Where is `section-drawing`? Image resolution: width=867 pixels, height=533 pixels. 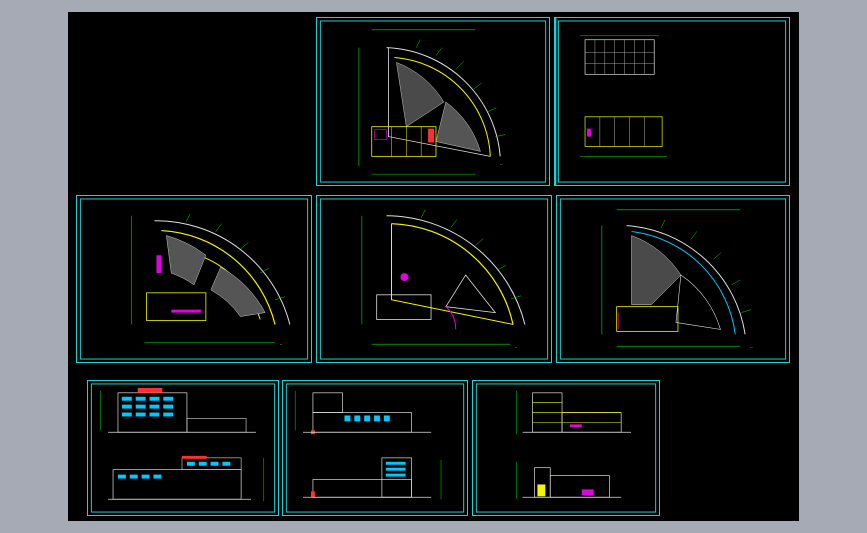
section-drawing is located at coordinates (566, 448).